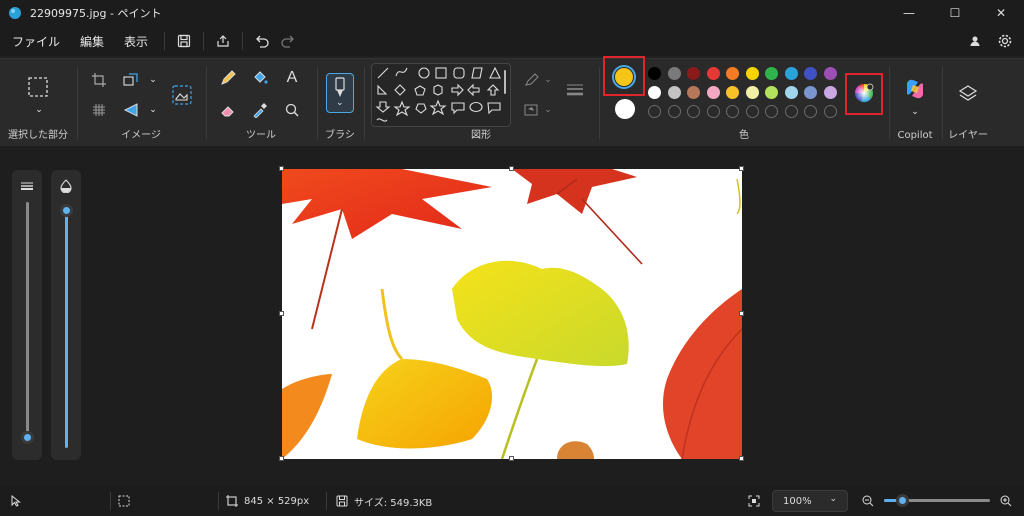  I want to click on save-button, so click(184, 41).